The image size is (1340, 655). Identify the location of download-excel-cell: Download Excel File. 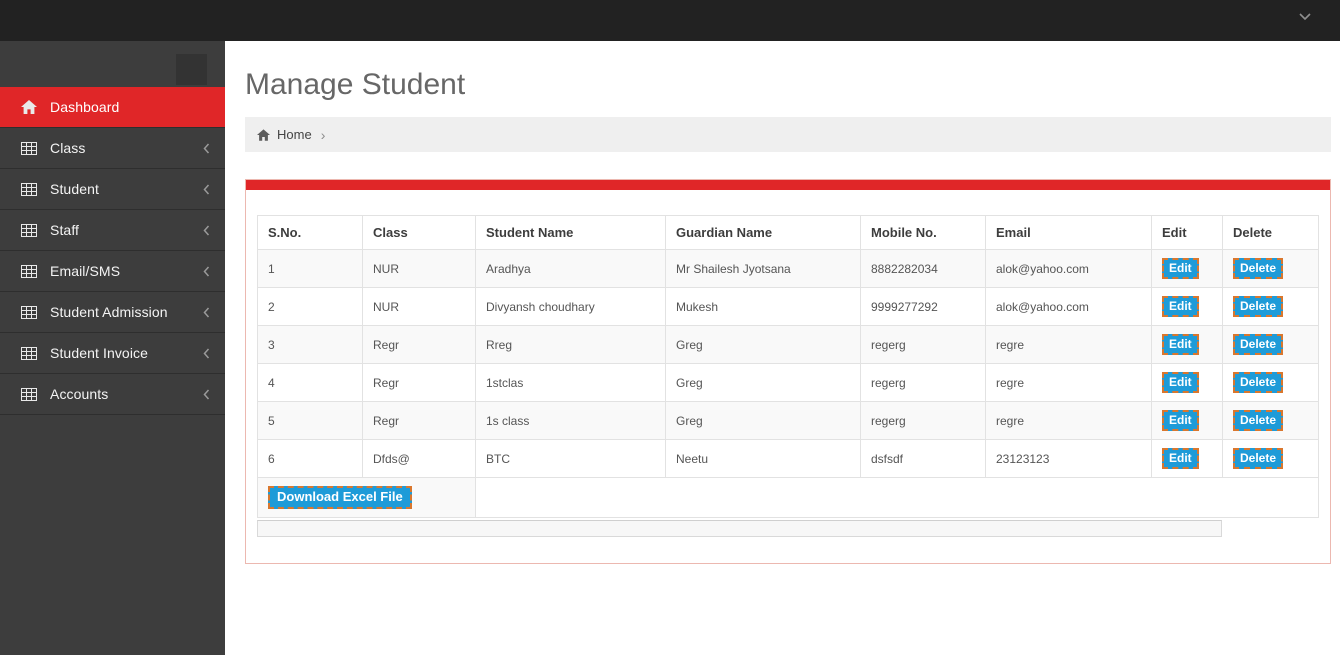
(366, 497).